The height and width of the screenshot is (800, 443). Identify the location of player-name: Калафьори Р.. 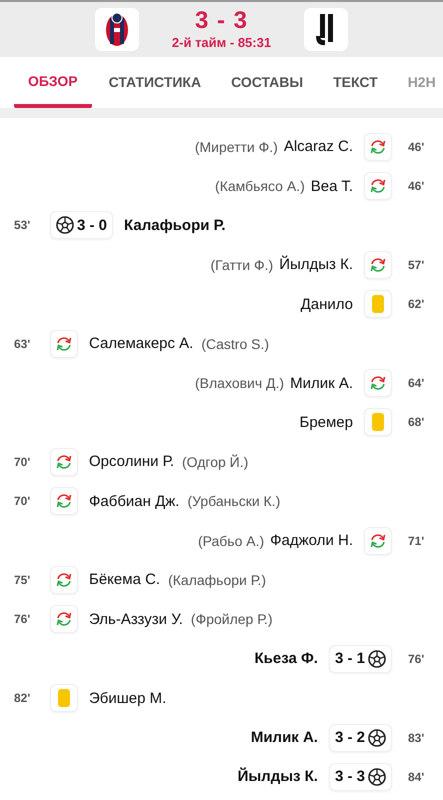
(175, 225).